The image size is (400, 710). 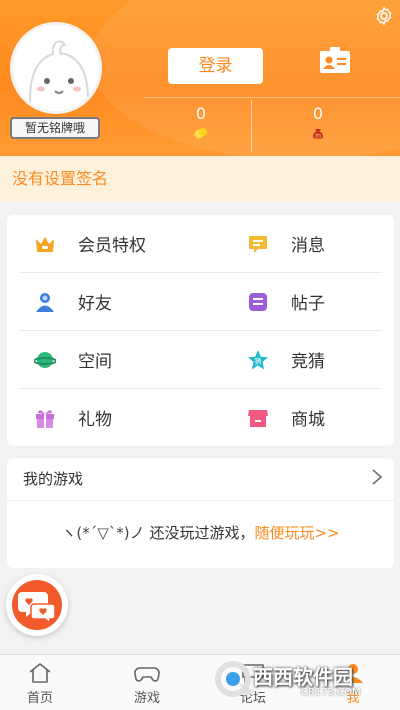 I want to click on login-button: 登录, so click(x=215, y=66).